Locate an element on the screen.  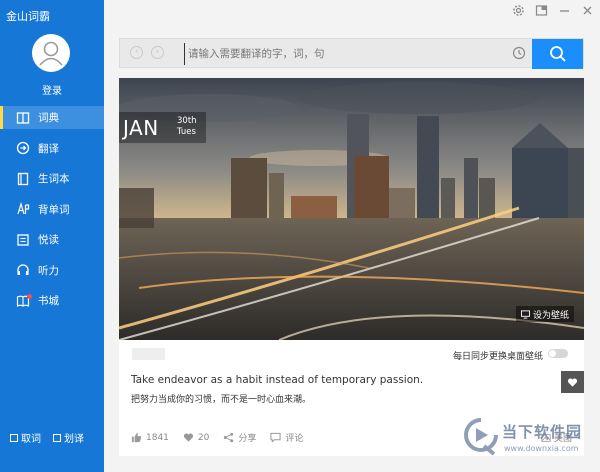
quote-chinese: 把努力当成你的习惯，而不是一时心血来潮。 is located at coordinates (221, 400).